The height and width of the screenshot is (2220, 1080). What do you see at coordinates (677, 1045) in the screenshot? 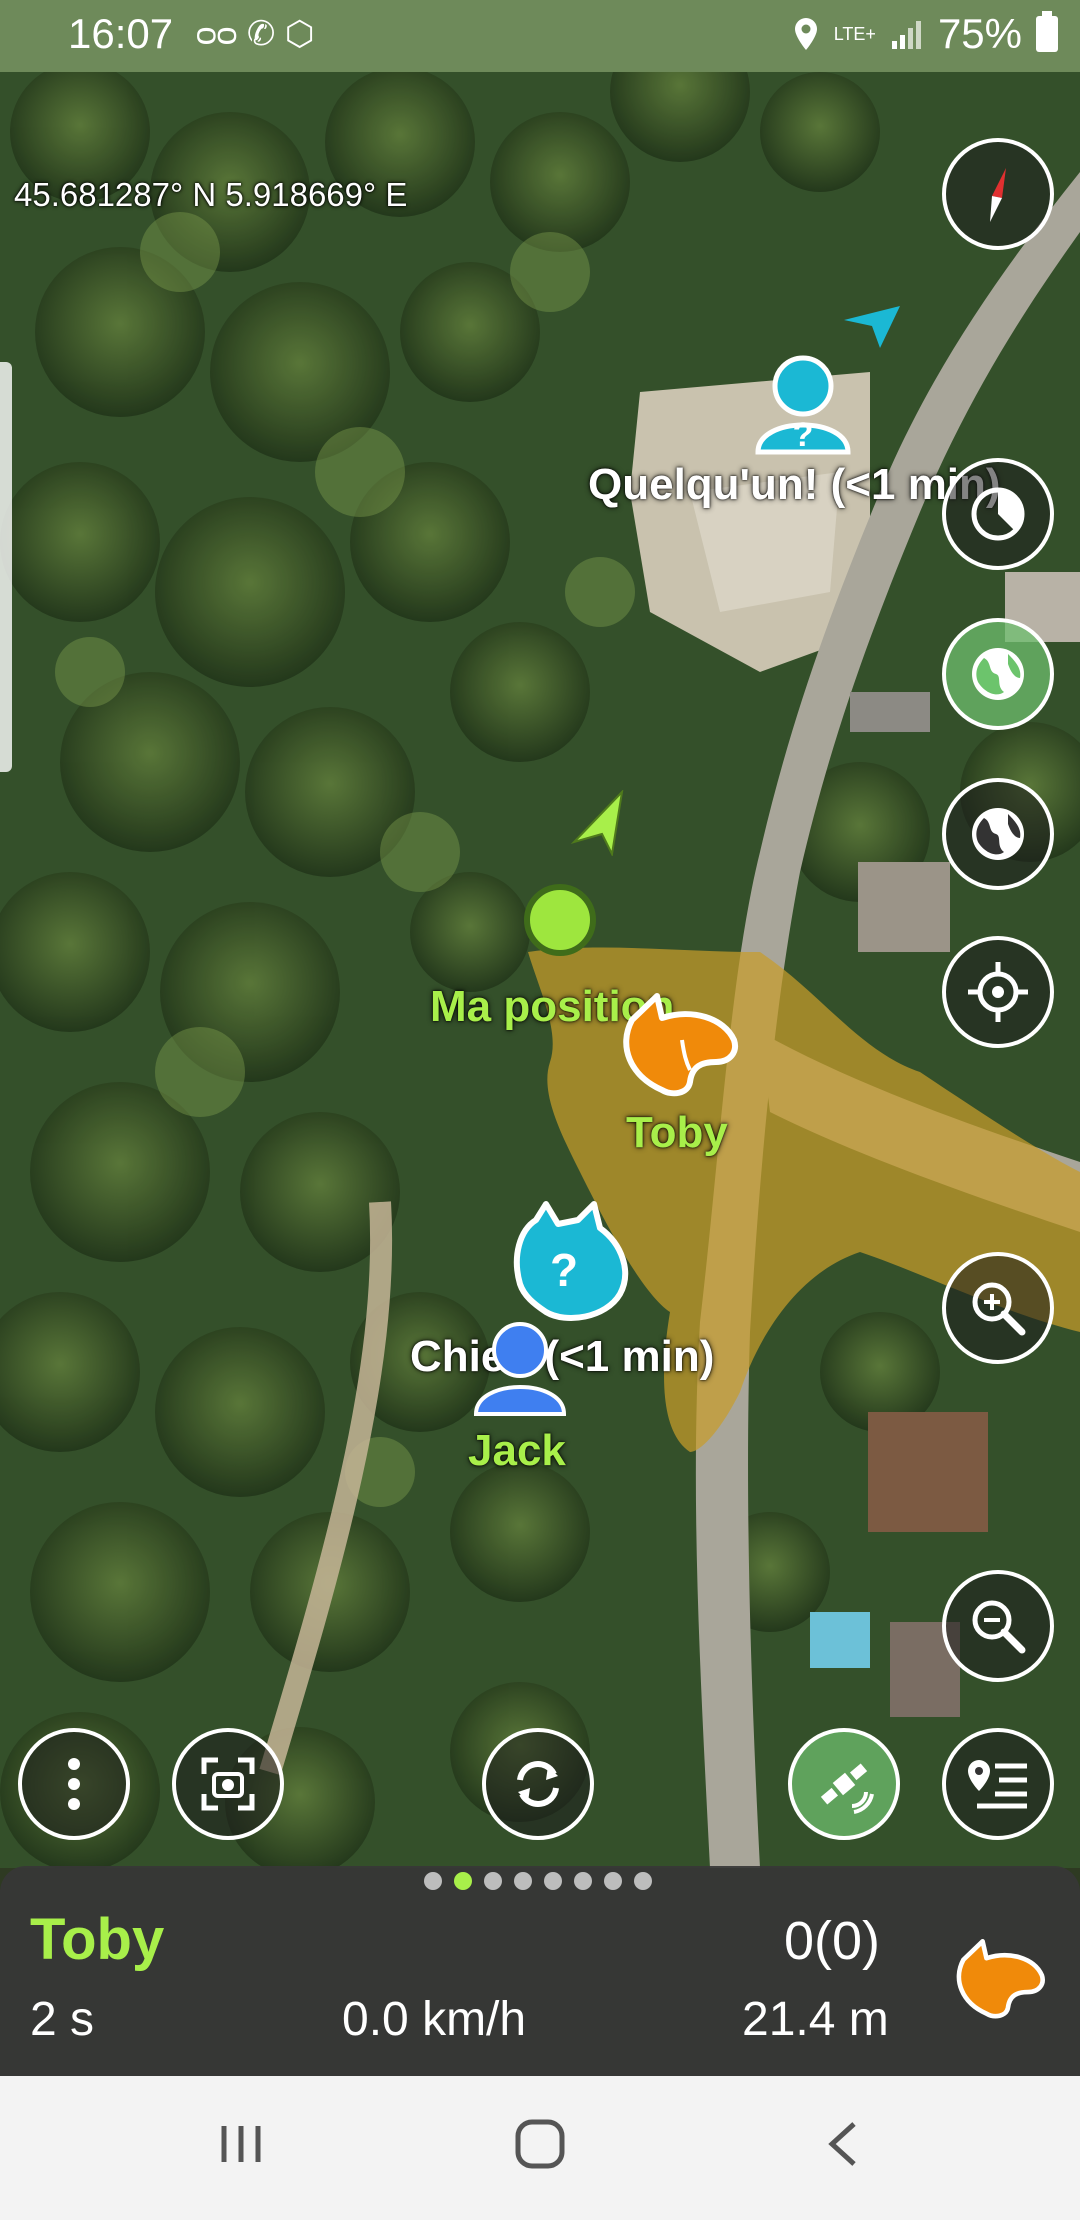
I see `toby-dog-marker-icon` at bounding box center [677, 1045].